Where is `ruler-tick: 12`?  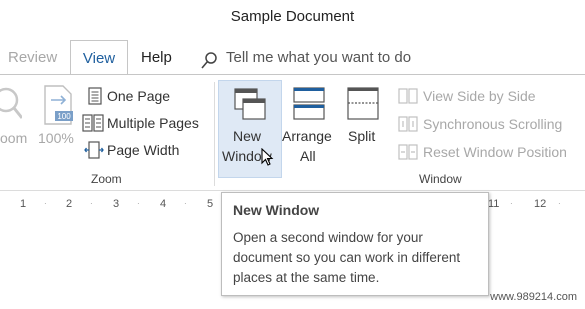 ruler-tick: 12 is located at coordinates (540, 204).